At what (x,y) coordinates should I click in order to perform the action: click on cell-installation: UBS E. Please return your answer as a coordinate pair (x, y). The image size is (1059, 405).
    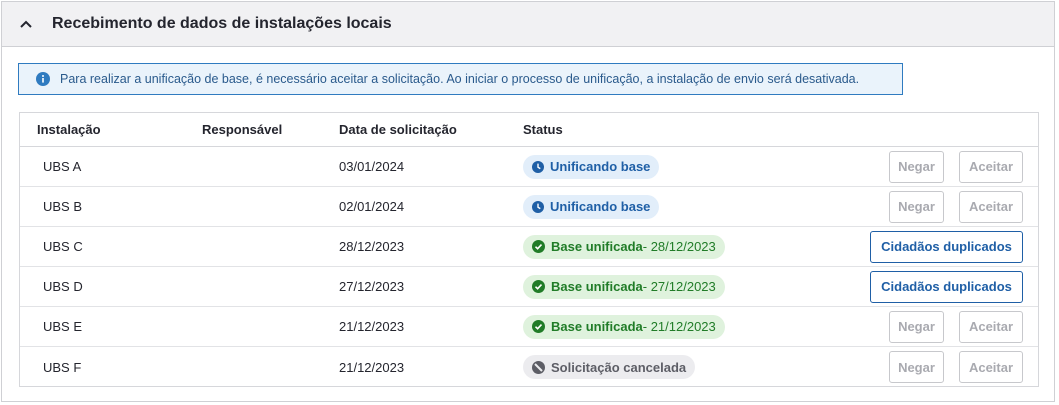
    Looking at the image, I should click on (63, 326).